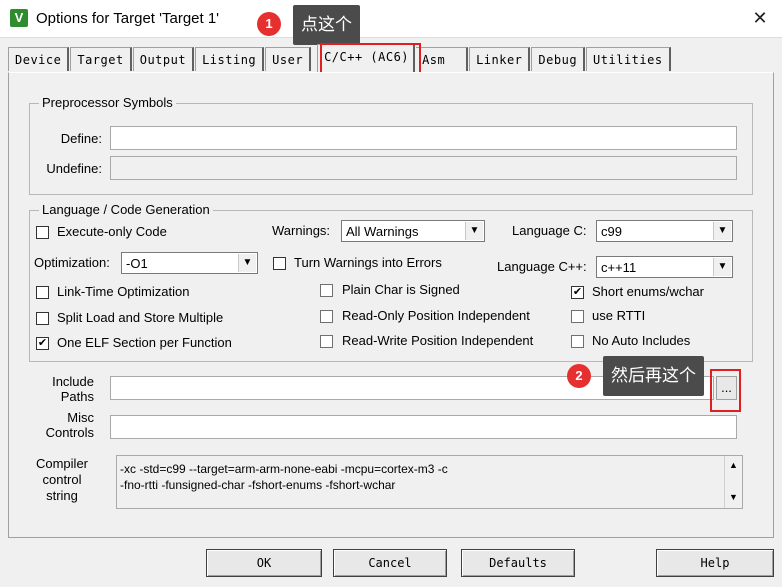  What do you see at coordinates (423, 427) in the screenshot?
I see `misc-controls-input` at bounding box center [423, 427].